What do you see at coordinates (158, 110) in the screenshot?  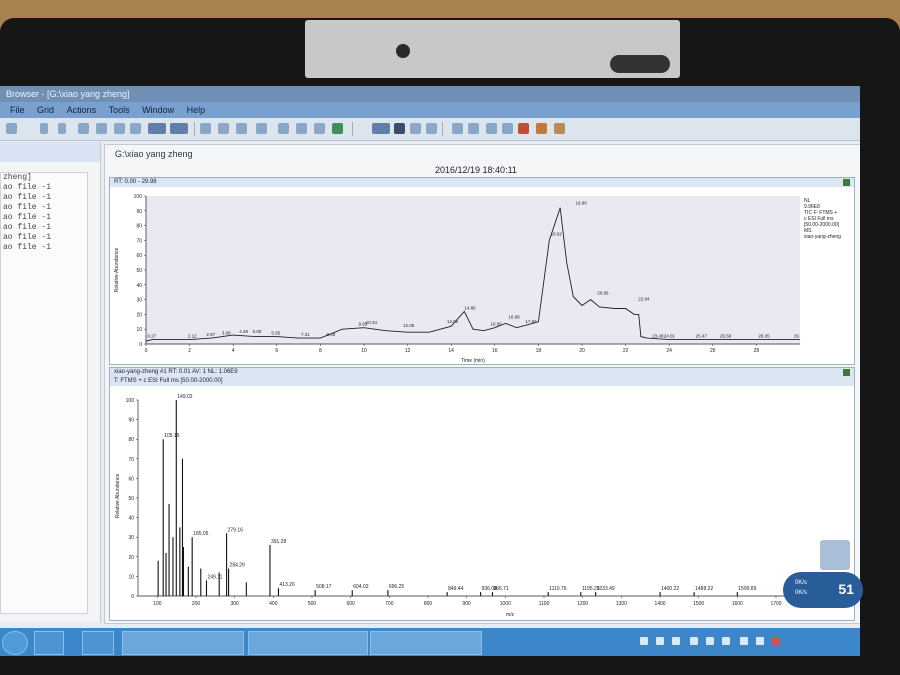 I see `menu-window: Window` at bounding box center [158, 110].